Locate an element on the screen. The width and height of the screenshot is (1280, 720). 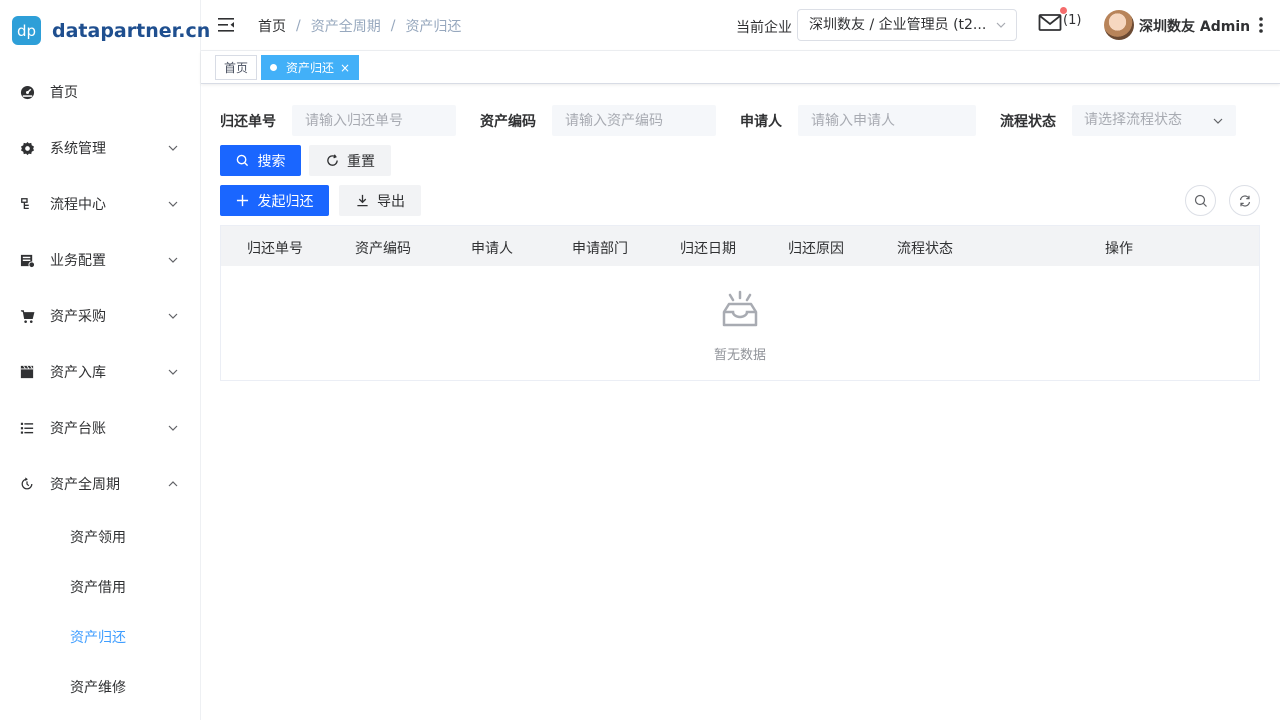
sidebar-item-procurement: 资产采购 is located at coordinates (100, 316).